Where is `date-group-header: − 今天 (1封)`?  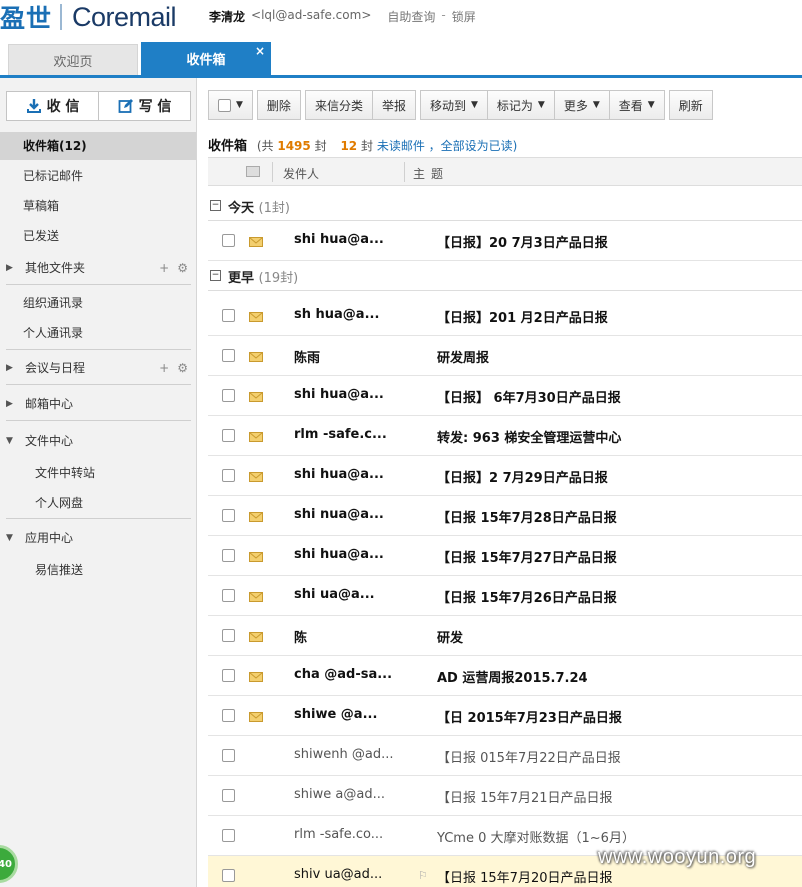
date-group-header: − 今天 (1封) is located at coordinates (505, 206).